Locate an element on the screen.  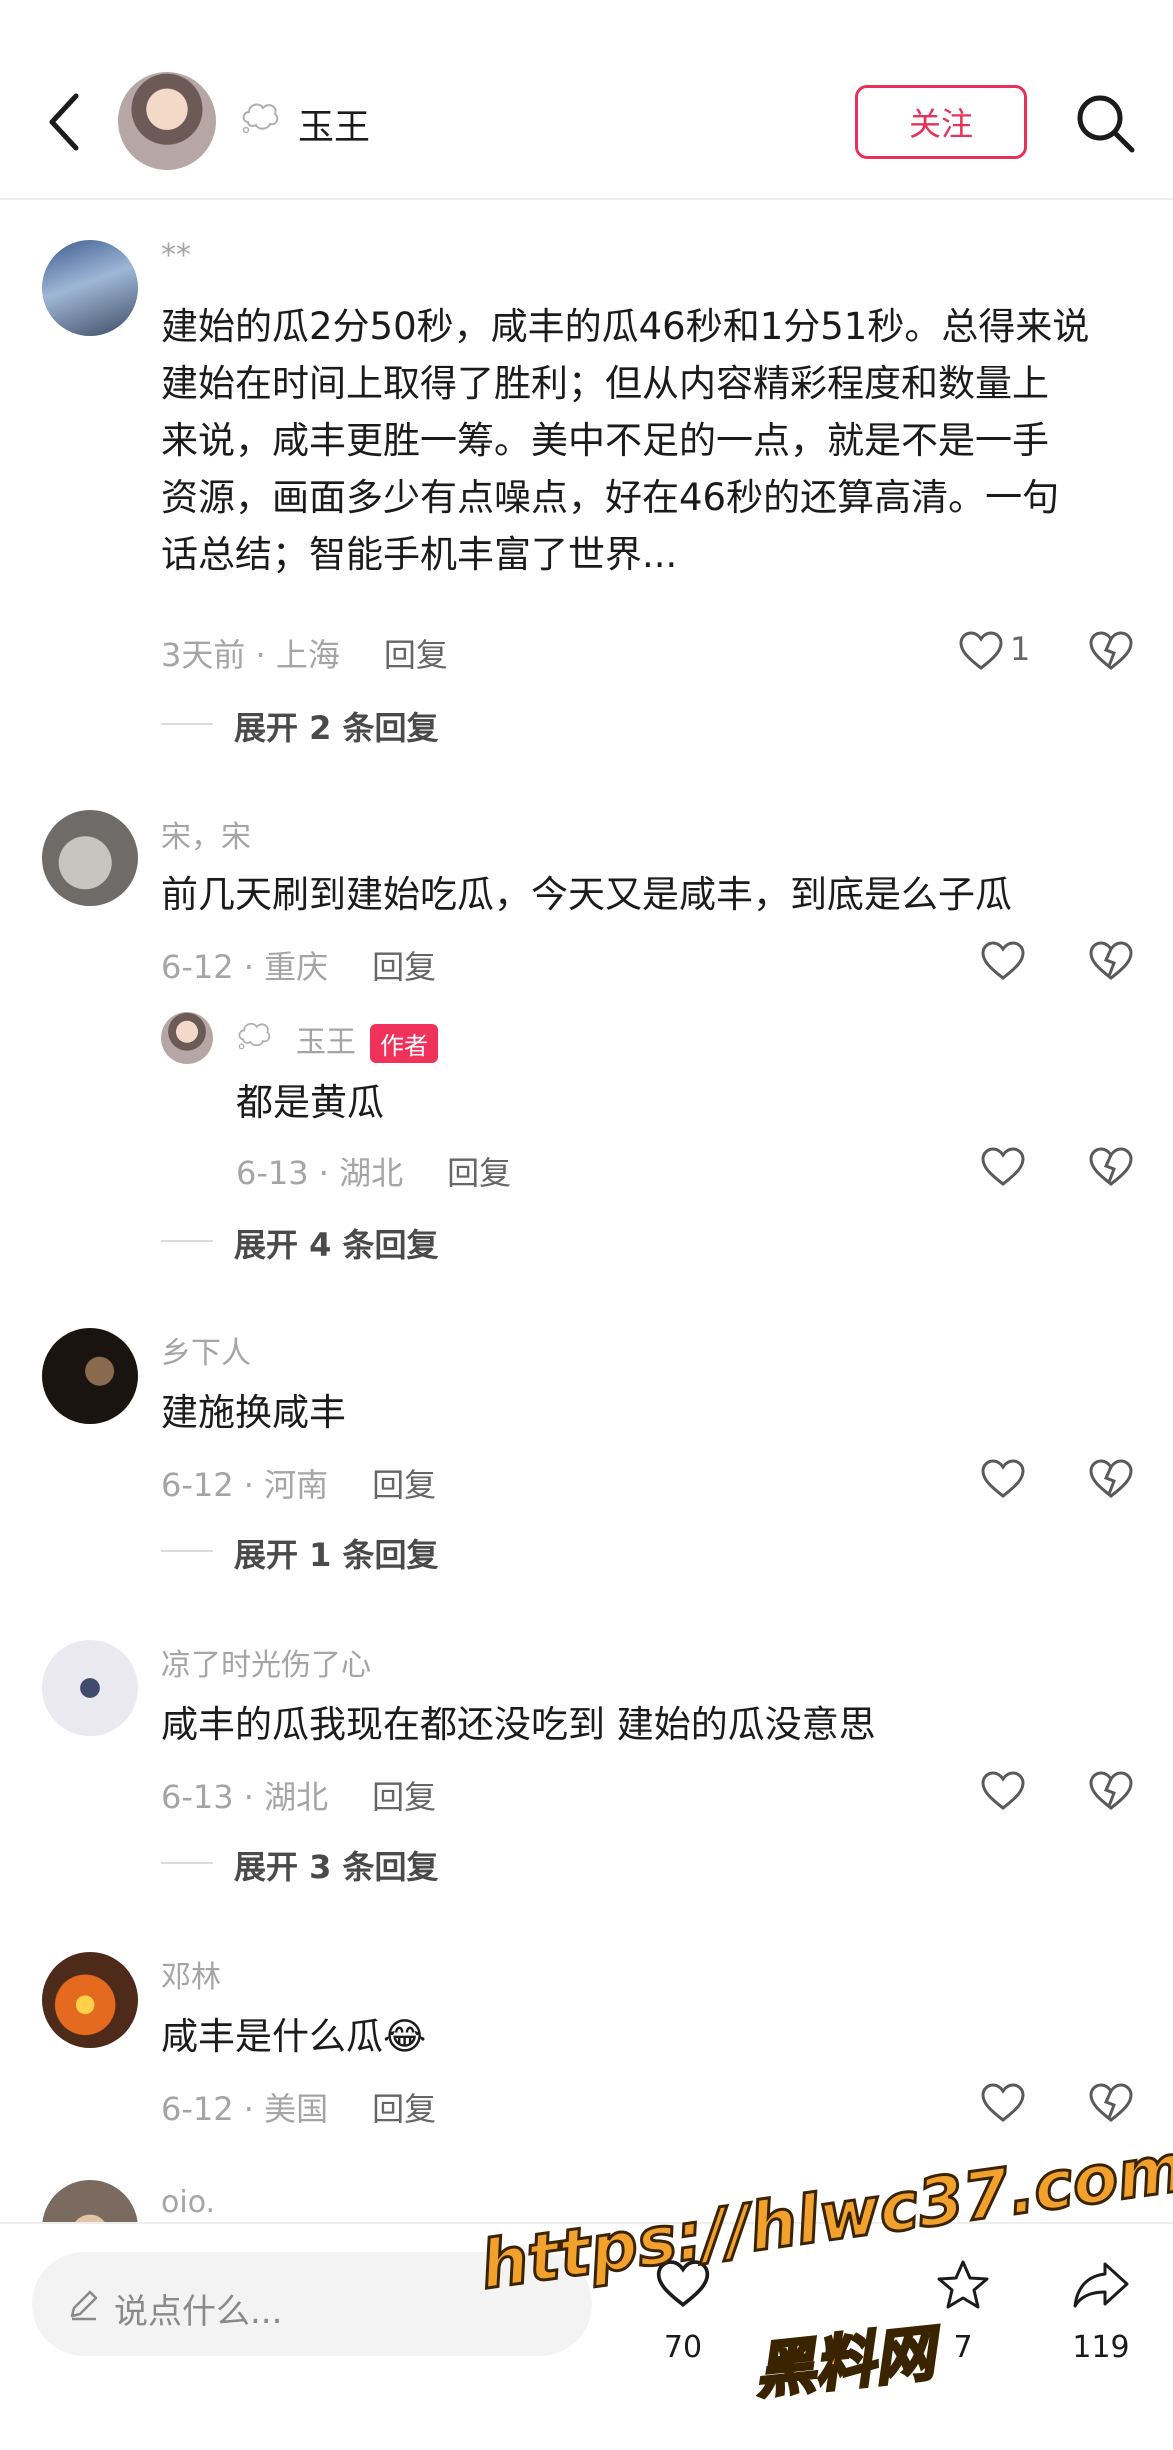
comment-text-line: 来说，咸丰更胜一筹。美中不足的一点，就是不是一手 is located at coordinates (605, 440).